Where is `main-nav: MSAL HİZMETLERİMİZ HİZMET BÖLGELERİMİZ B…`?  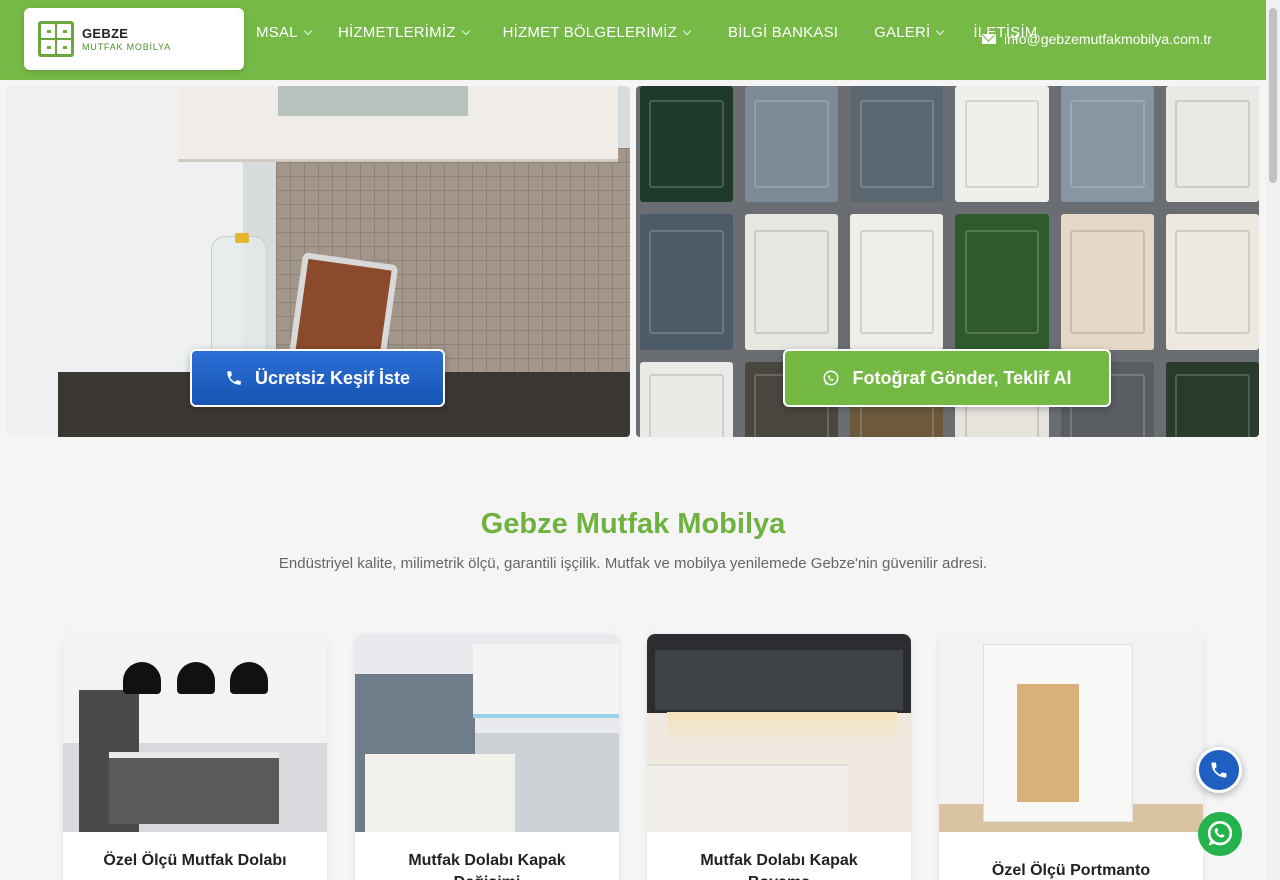
main-nav: MSAL HİZMETLERİMİZ HİZMET BÖLGELERİMİZ B… is located at coordinates (643, 32).